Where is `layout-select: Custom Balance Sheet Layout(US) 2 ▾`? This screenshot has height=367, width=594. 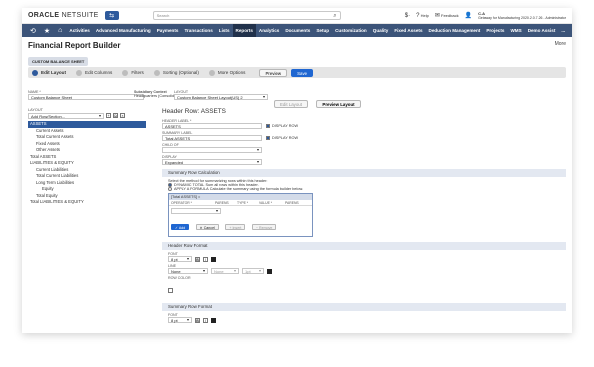
layout-select: Custom Balance Sheet Layout(US) 2 ▾ is located at coordinates (221, 97).